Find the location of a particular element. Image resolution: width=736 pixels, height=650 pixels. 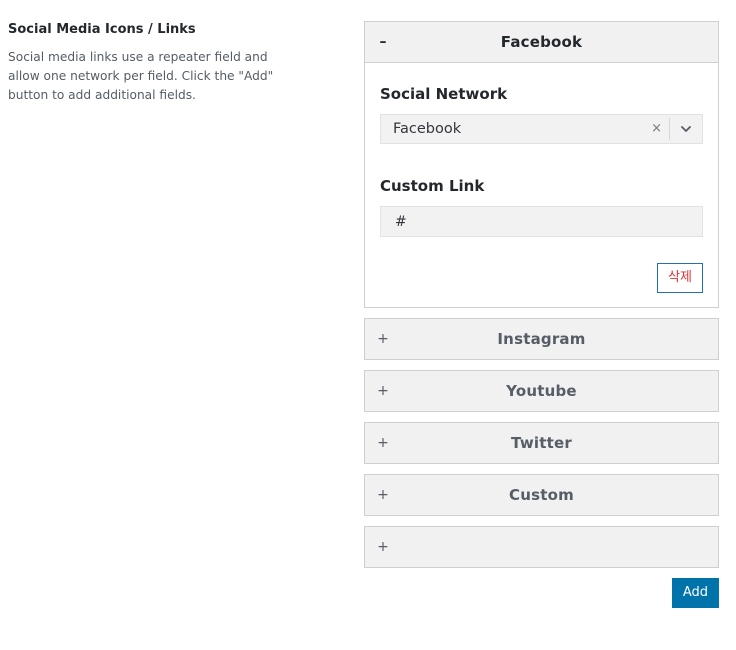

repeater-row-empty: + is located at coordinates (541, 547).